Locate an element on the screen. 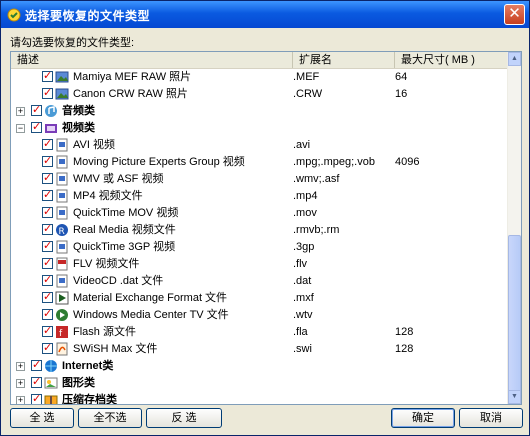 Image resolution: width=530 pixels, height=436 pixels. flv-icon is located at coordinates (62, 264).